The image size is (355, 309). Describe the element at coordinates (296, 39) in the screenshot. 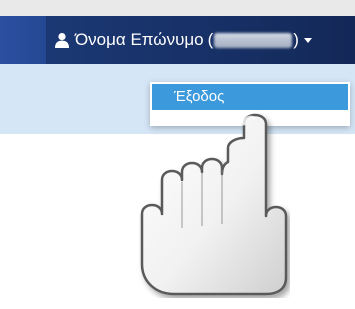

I see `close-paren: )` at that location.